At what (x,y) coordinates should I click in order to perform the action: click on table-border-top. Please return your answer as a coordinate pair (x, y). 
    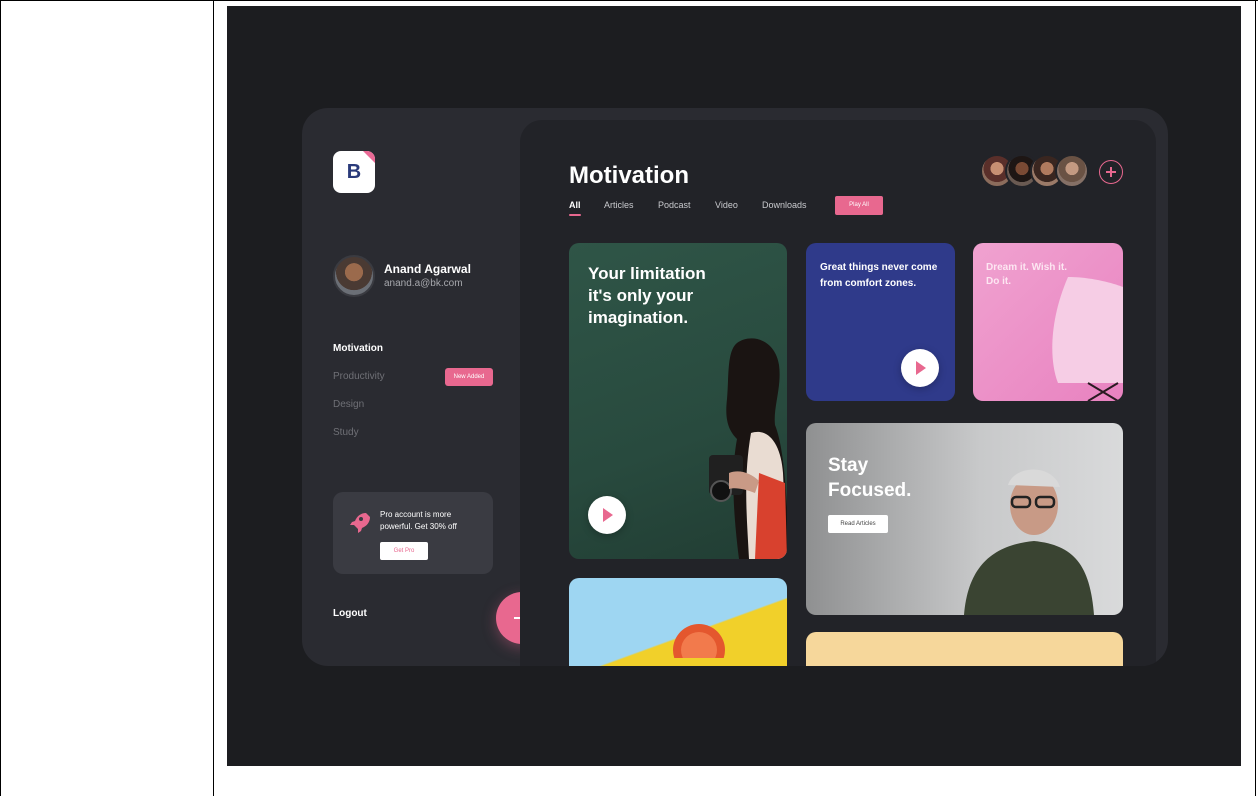
    Looking at the image, I should click on (629, 0).